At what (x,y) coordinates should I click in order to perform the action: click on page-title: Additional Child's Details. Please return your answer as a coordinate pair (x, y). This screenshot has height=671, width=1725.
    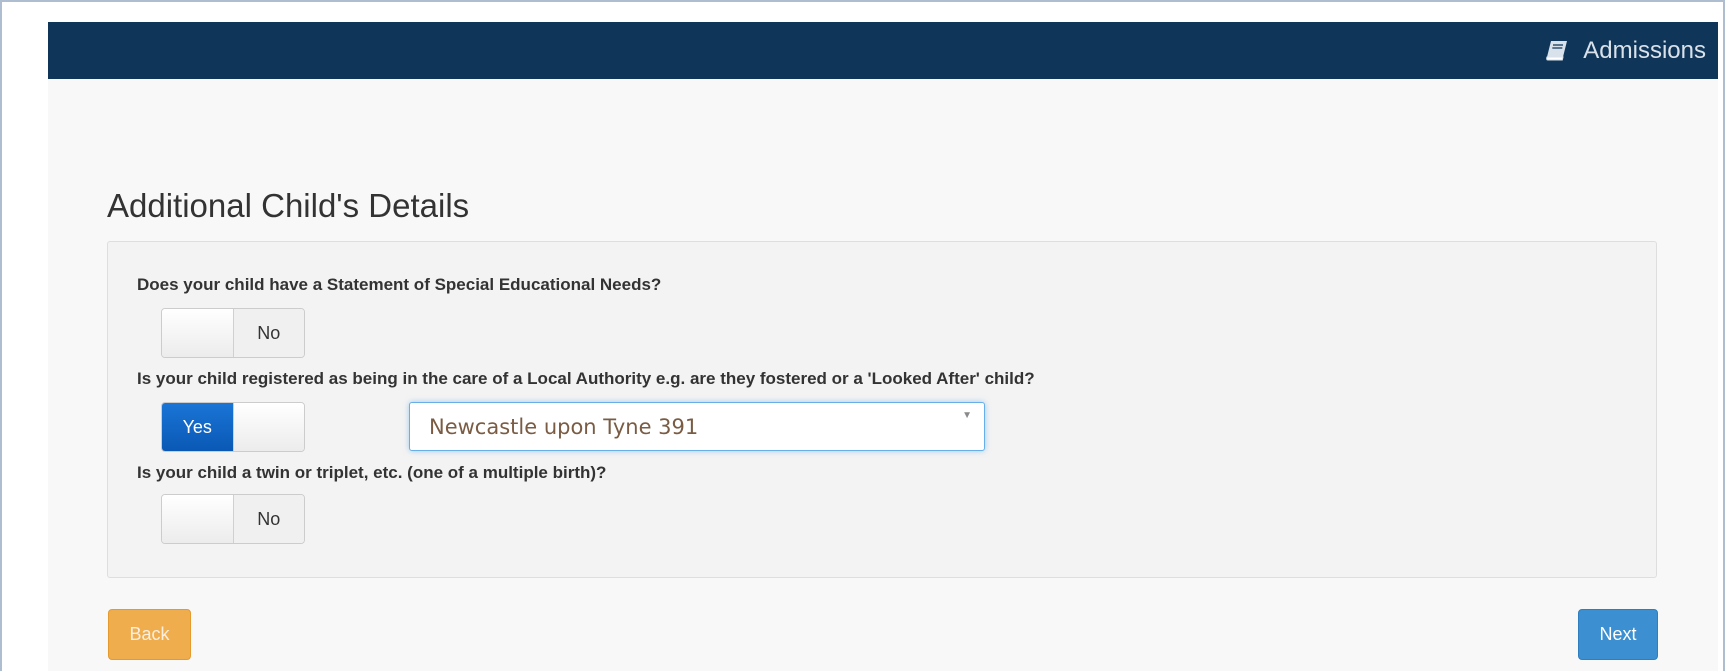
    Looking at the image, I should click on (288, 205).